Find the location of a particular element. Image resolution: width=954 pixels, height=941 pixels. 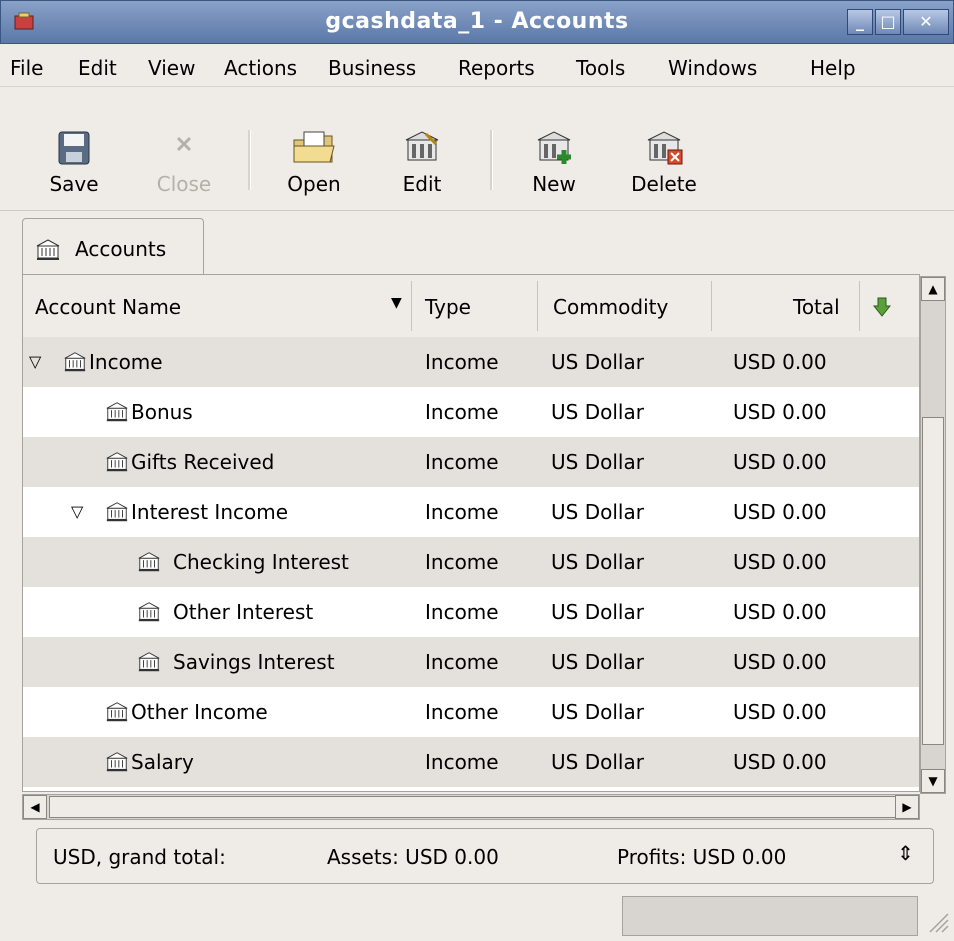

save-button: Save is located at coordinates (74, 163).